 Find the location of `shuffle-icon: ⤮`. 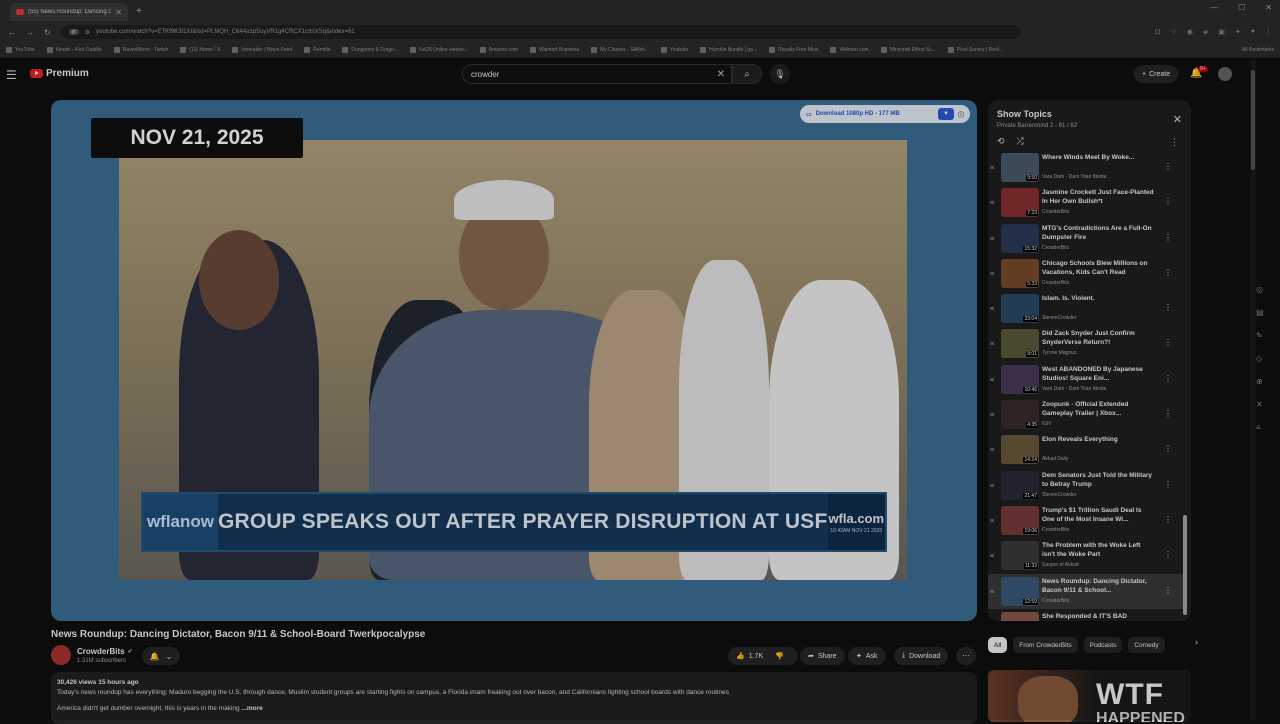

shuffle-icon: ⤮ is located at coordinates (1020, 141).